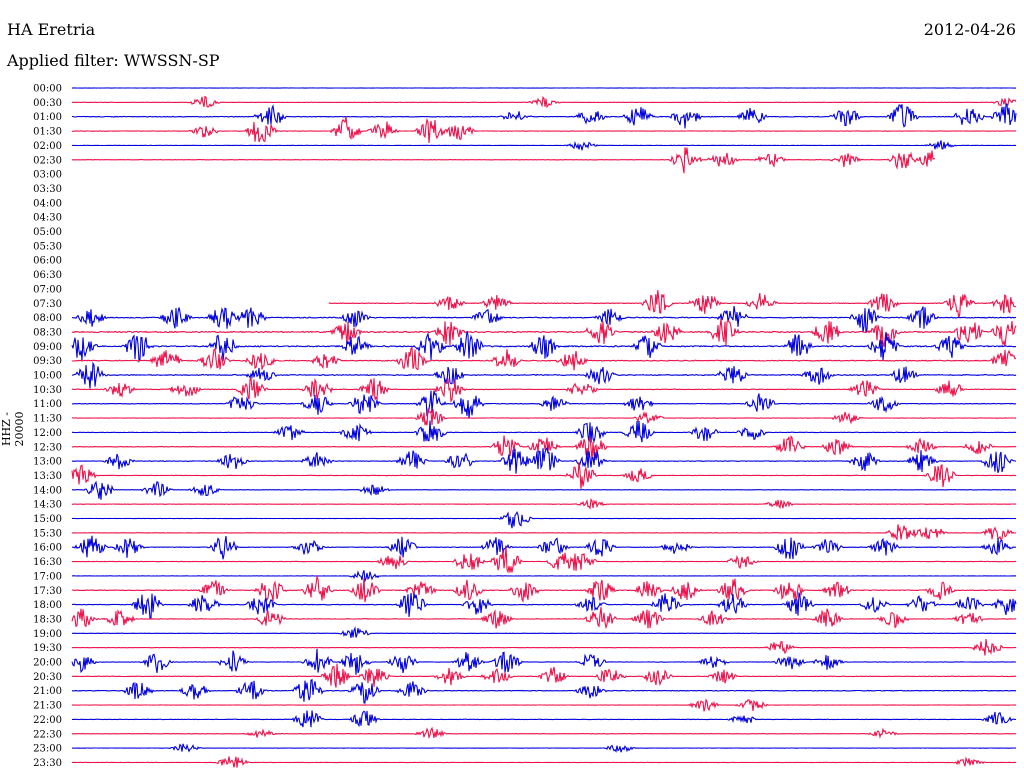 The width and height of the screenshot is (1024, 780). Describe the element at coordinates (47, 476) in the screenshot. I see `time-tick-label: 13:30` at that location.